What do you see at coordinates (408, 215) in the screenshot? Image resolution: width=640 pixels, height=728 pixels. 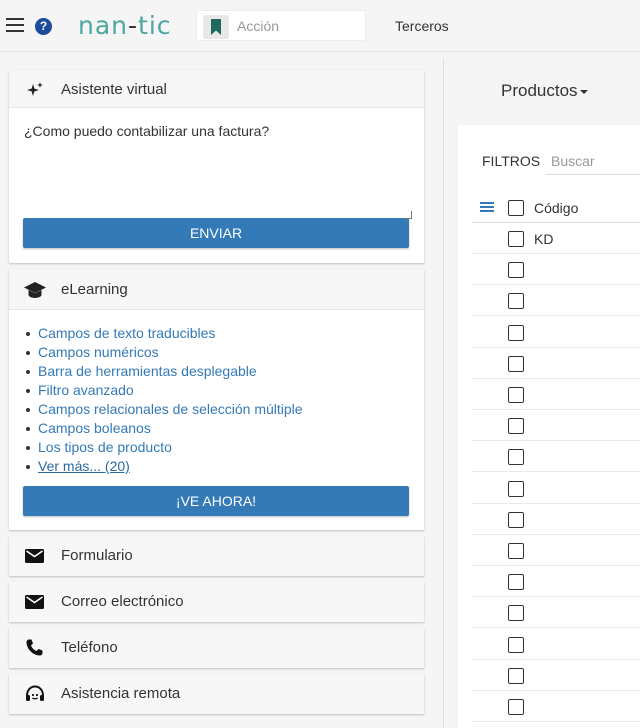 I see `resize-handle` at bounding box center [408, 215].